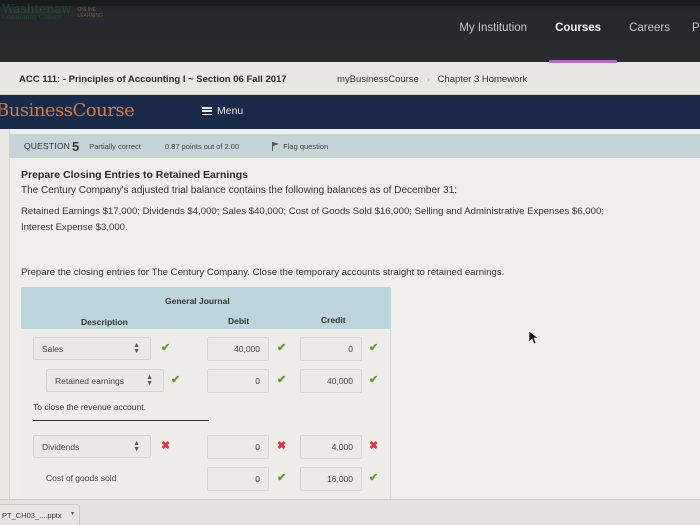 The width and height of the screenshot is (700, 525). What do you see at coordinates (493, 28) in the screenshot?
I see `nav-my-institution: My Institution` at bounding box center [493, 28].